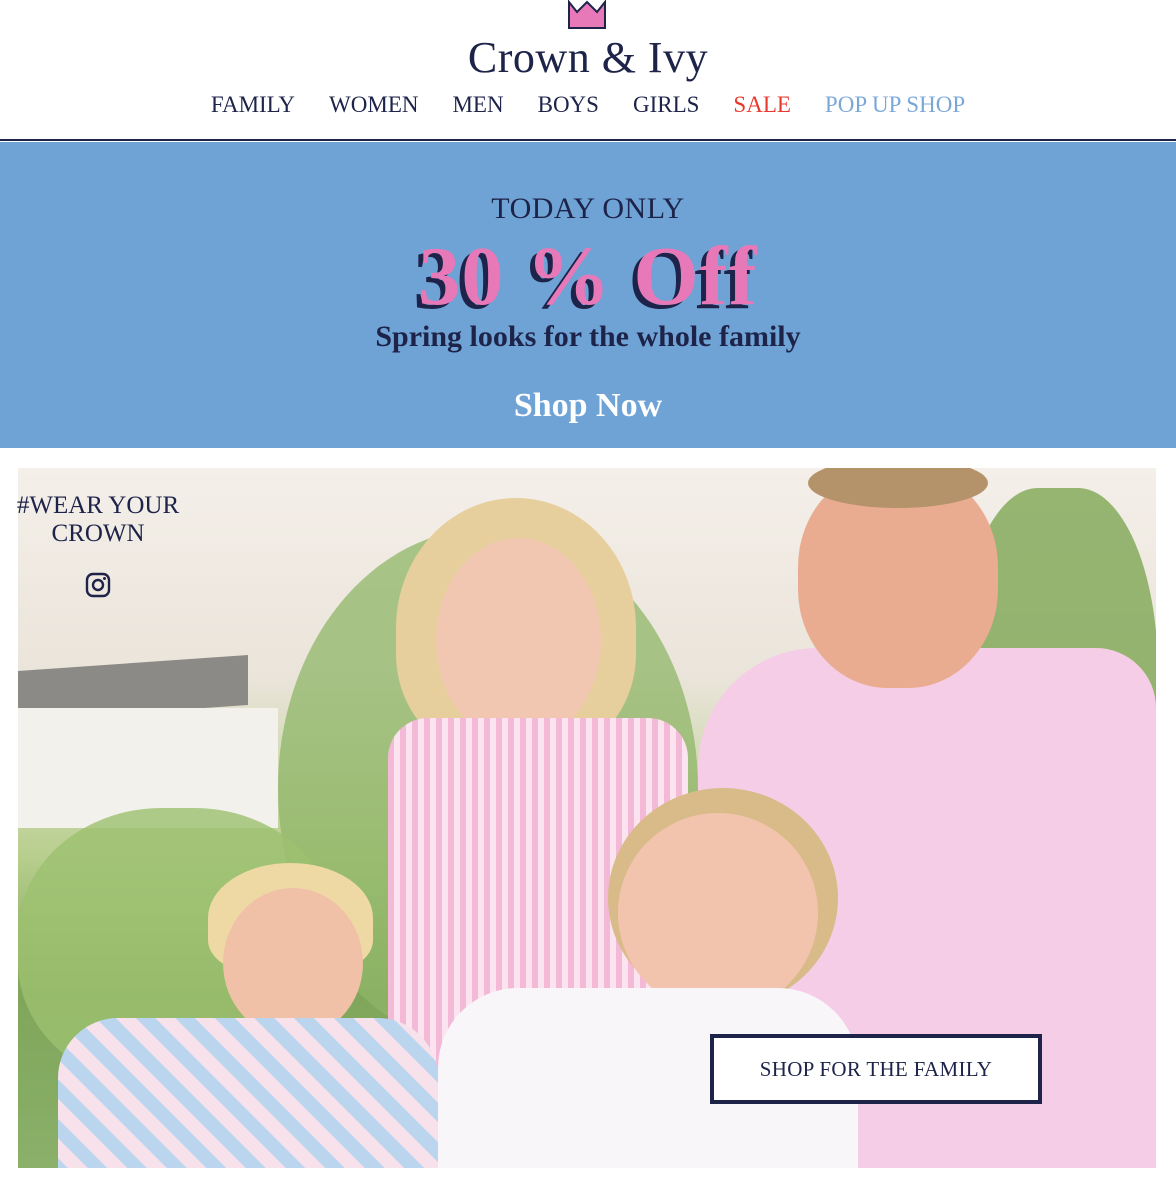 The image size is (1176, 1184). I want to click on brand-logo-text: Crown & Ivy, so click(588, 57).